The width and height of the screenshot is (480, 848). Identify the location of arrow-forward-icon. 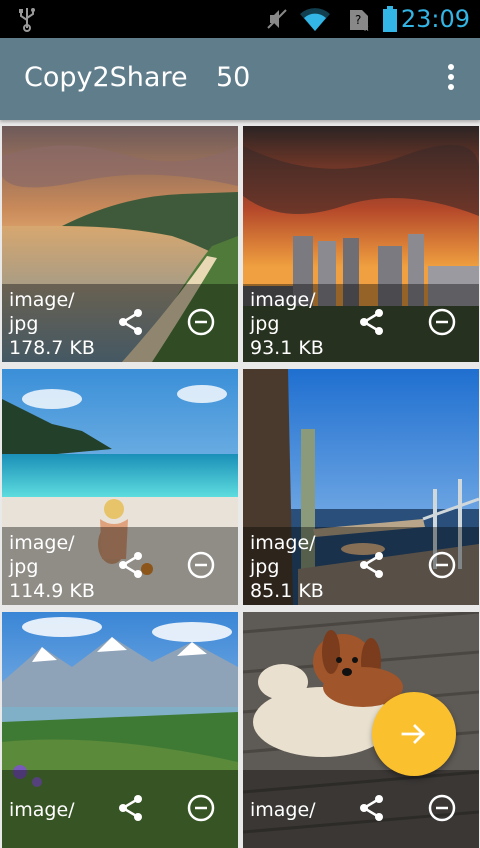
(413, 734).